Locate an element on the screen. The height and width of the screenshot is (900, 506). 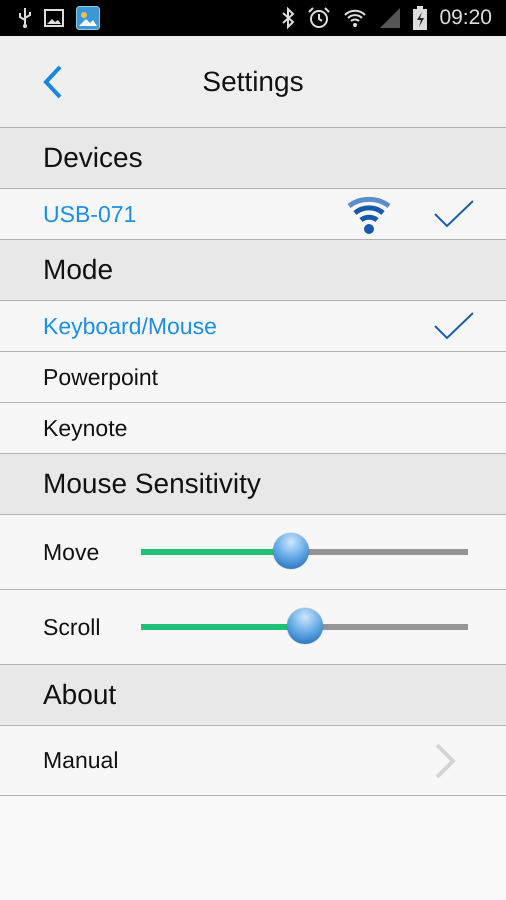
section-title: About is located at coordinates (79, 695).